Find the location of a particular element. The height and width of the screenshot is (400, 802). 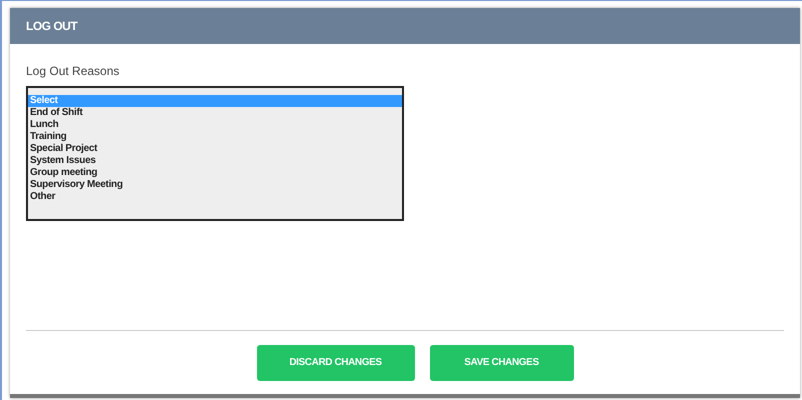

list-option: Supervisory Meeting is located at coordinates (215, 185).